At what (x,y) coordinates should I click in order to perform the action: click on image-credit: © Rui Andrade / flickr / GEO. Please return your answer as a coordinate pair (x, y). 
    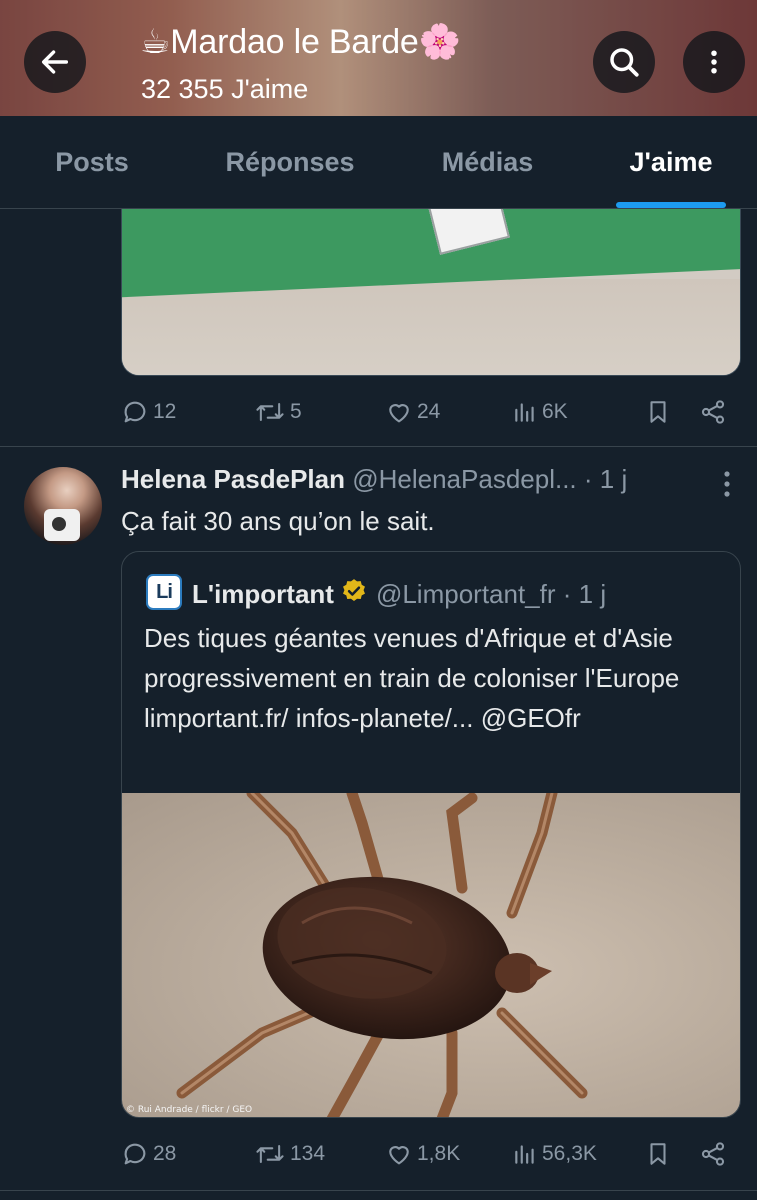
    Looking at the image, I should click on (189, 1110).